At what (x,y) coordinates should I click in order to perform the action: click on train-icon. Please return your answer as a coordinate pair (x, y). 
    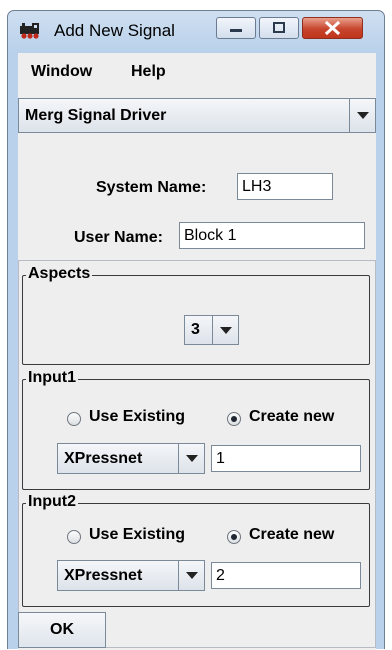
    Looking at the image, I should click on (29, 31).